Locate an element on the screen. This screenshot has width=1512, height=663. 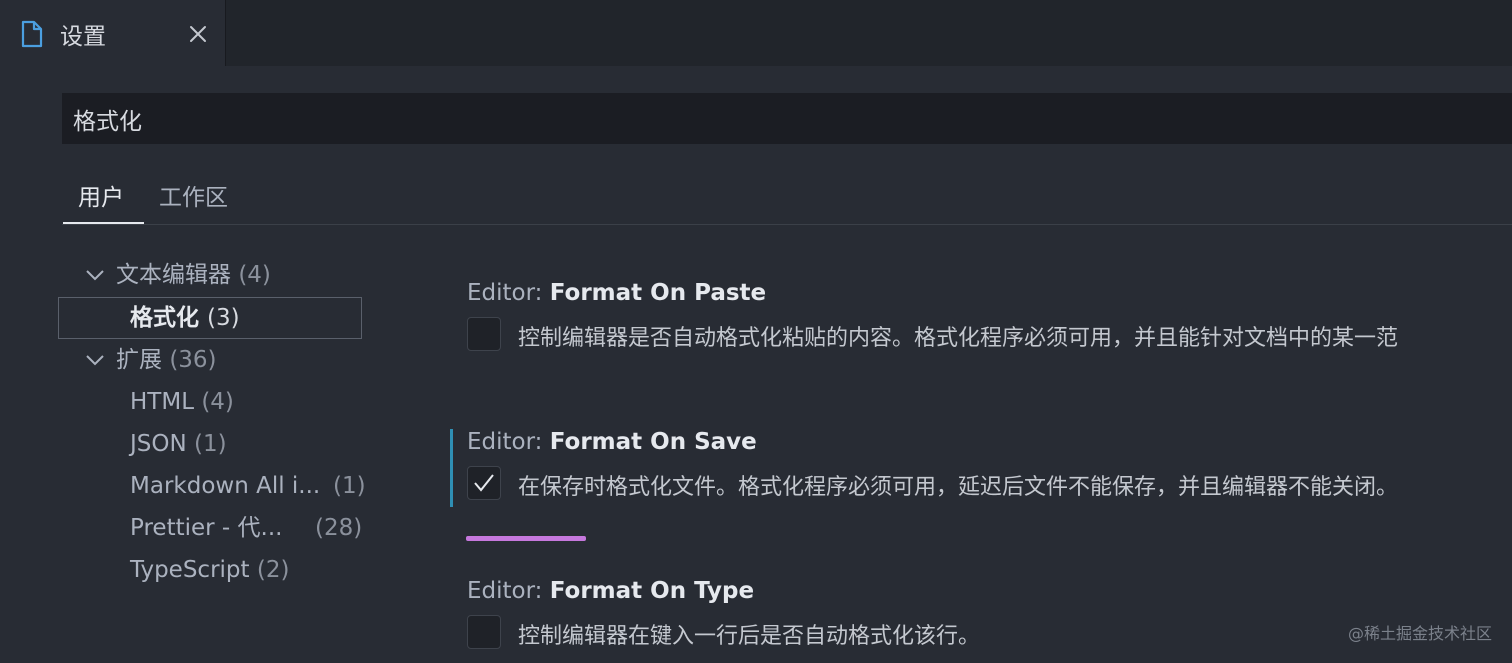
toc-item-label: JSON is located at coordinates (158, 444).